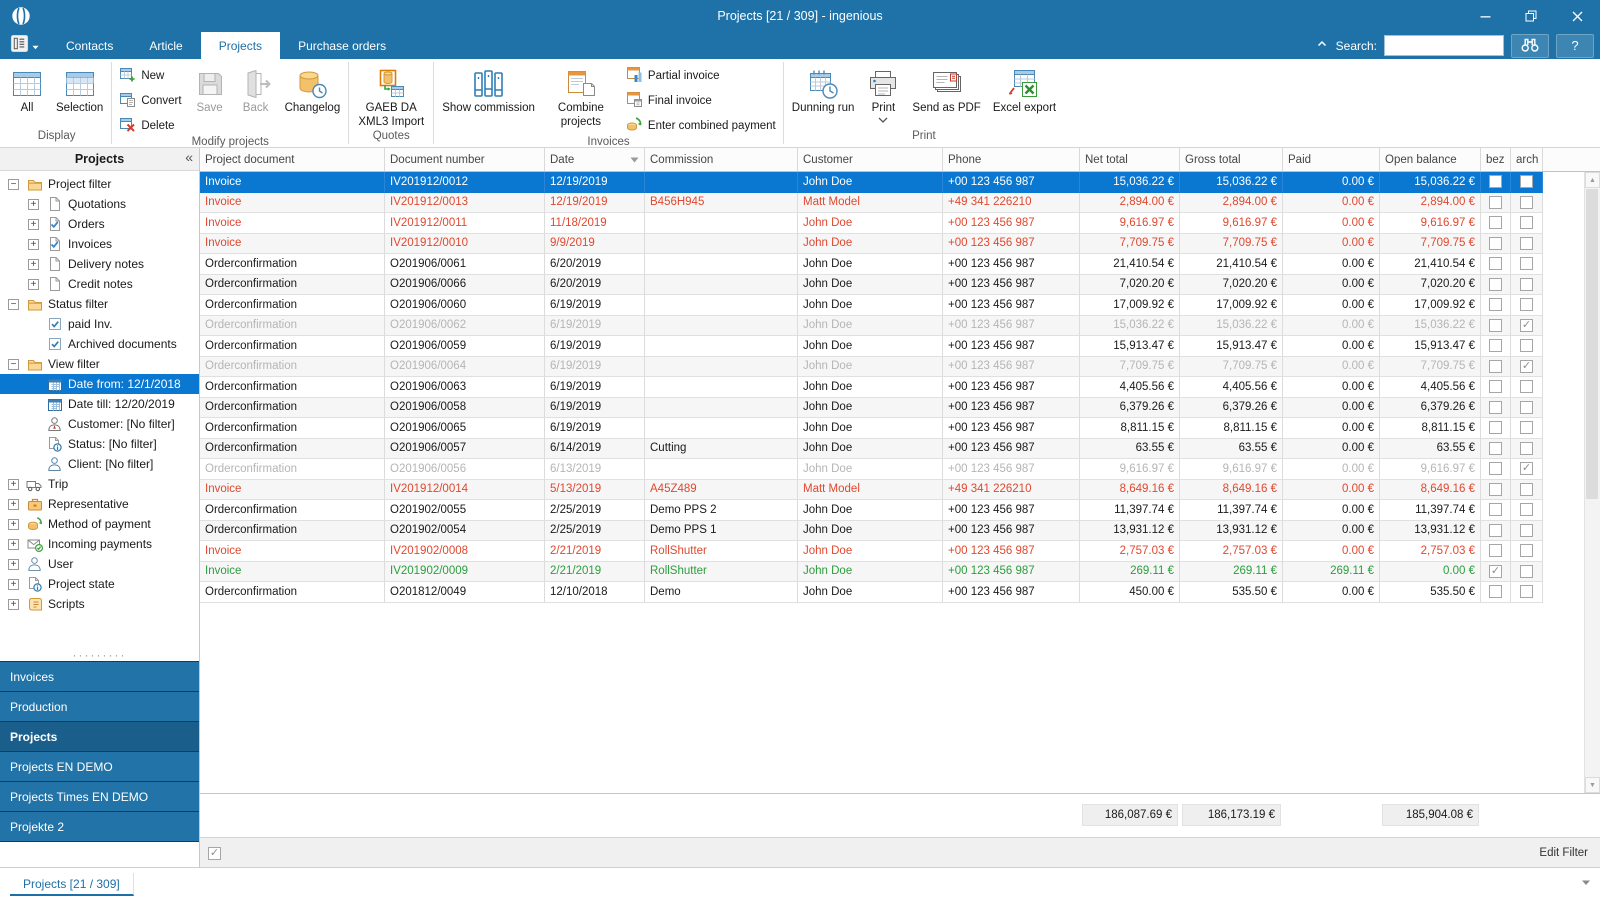 This screenshot has height=900, width=1600. Describe the element at coordinates (99, 677) in the screenshot. I see `nav-panel-invoices: Invoices` at that location.